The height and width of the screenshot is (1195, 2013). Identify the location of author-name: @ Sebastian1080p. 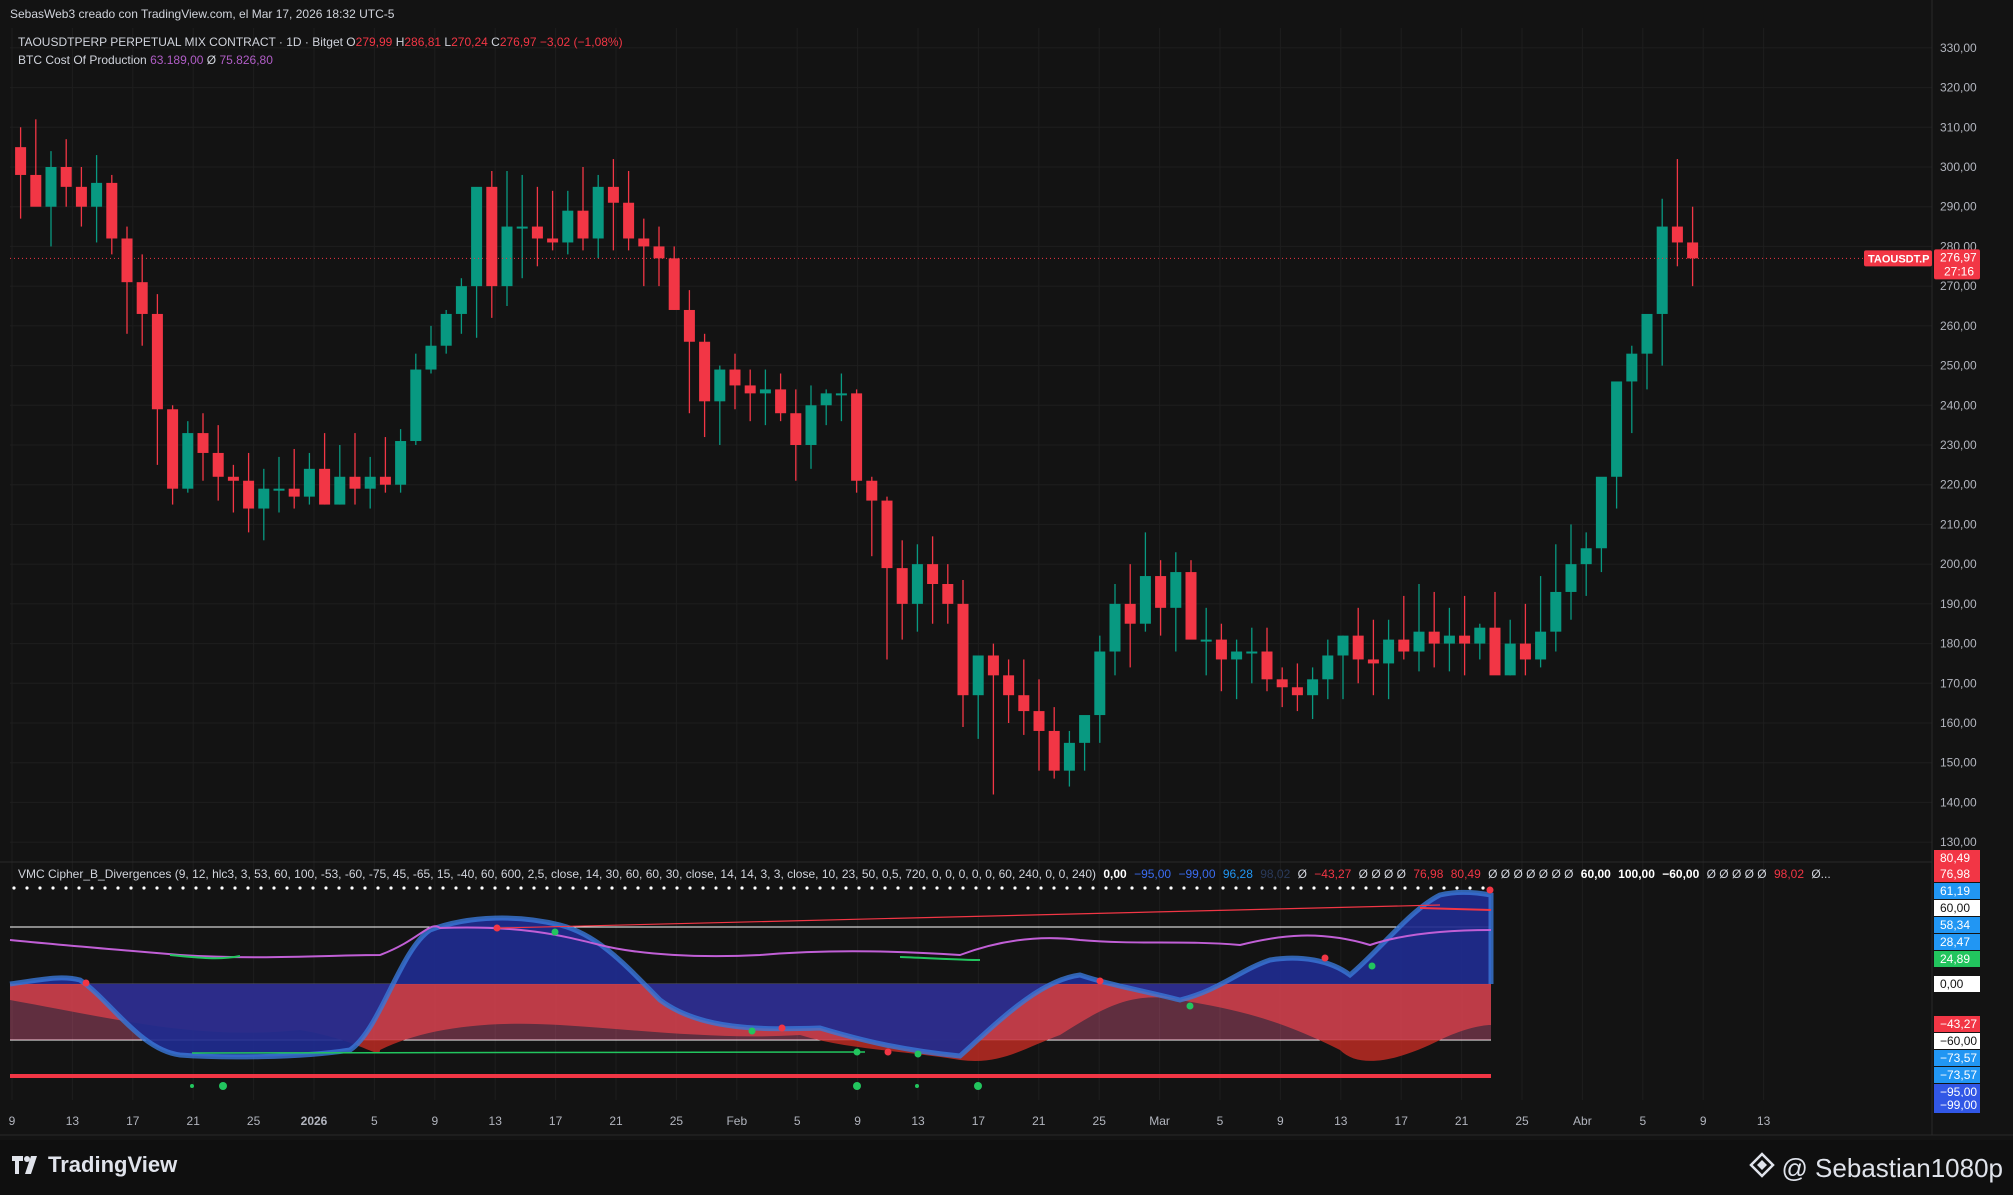
(1892, 1168).